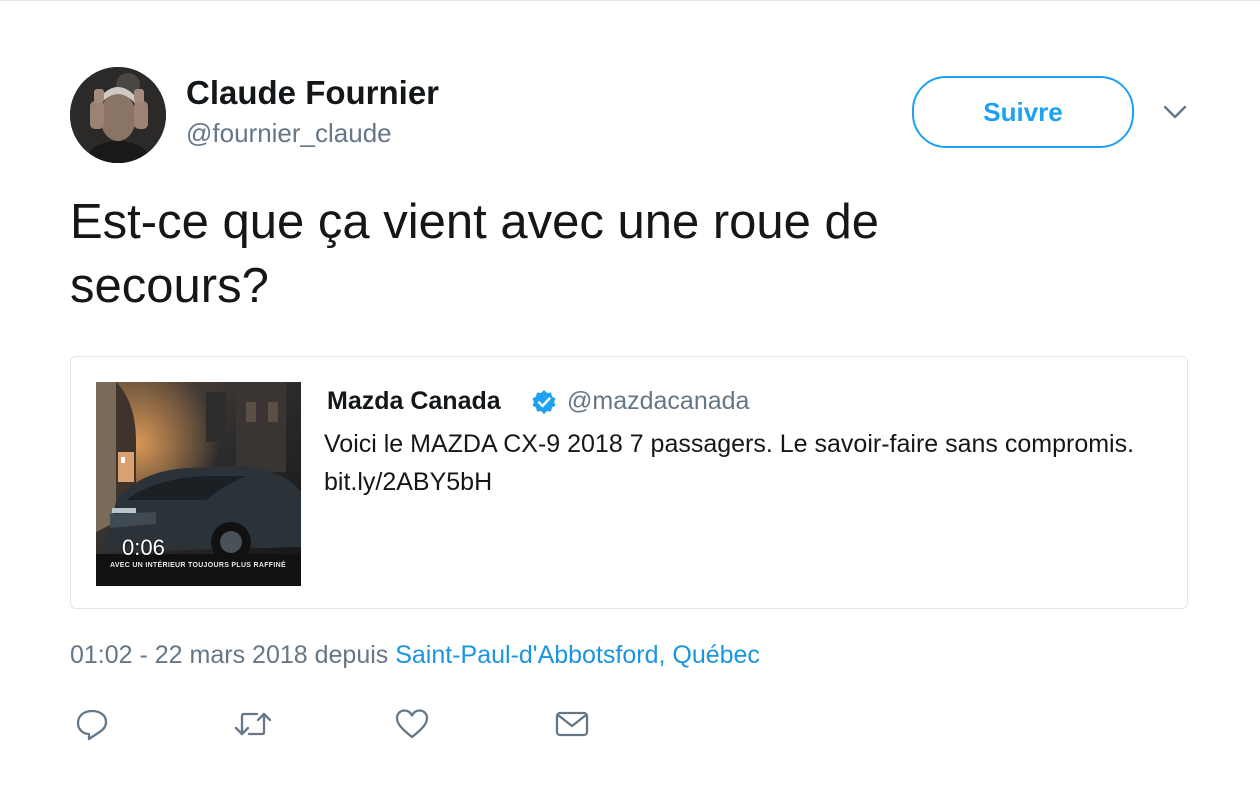 The width and height of the screenshot is (1260, 802). What do you see at coordinates (1023, 112) in the screenshot?
I see `follow-button: Suivre` at bounding box center [1023, 112].